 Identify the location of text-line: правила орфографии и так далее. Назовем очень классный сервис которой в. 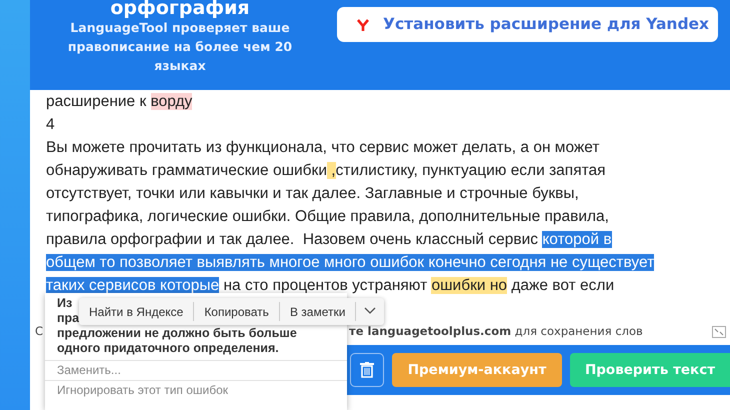
(329, 240).